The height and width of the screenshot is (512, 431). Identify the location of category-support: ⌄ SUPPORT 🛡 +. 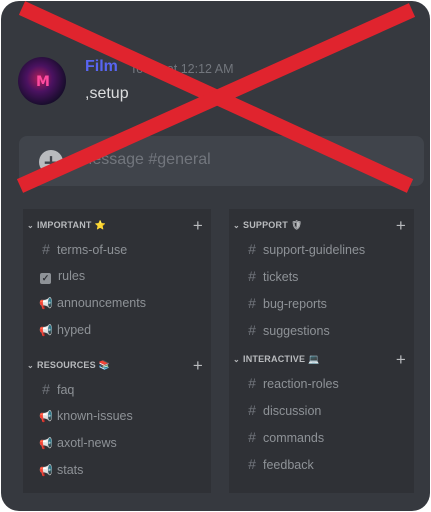
(319, 226).